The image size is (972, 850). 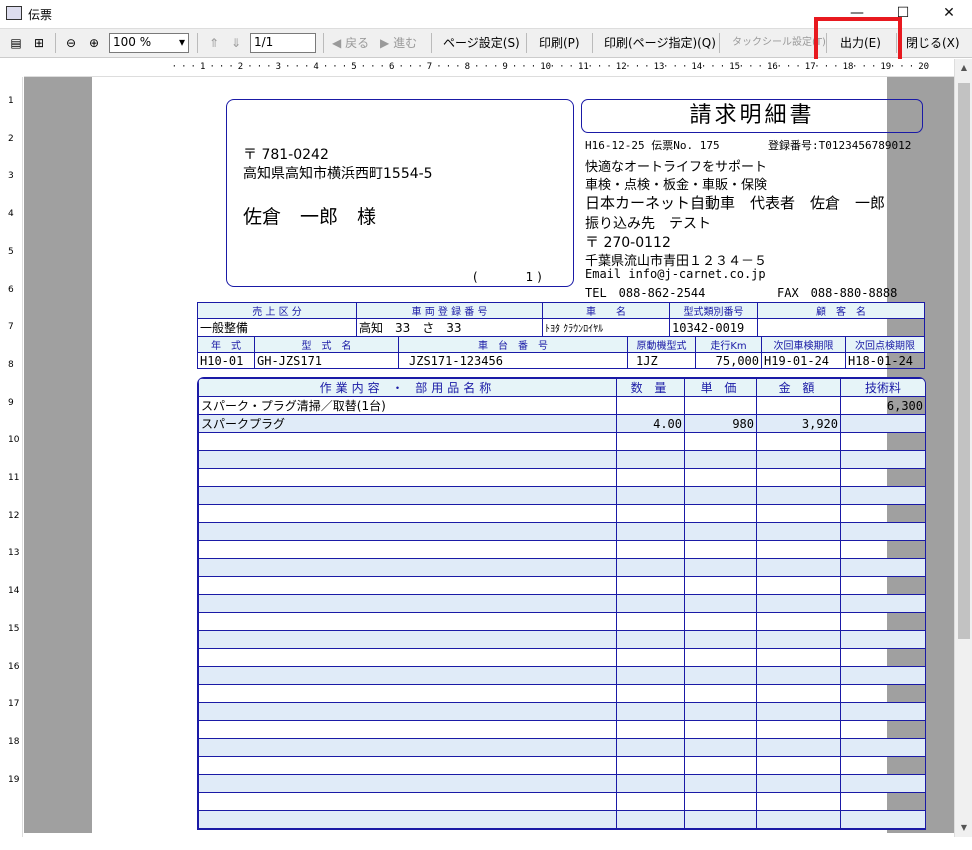 What do you see at coordinates (203, 67) in the screenshot?
I see `ruler-label: 1` at bounding box center [203, 67].